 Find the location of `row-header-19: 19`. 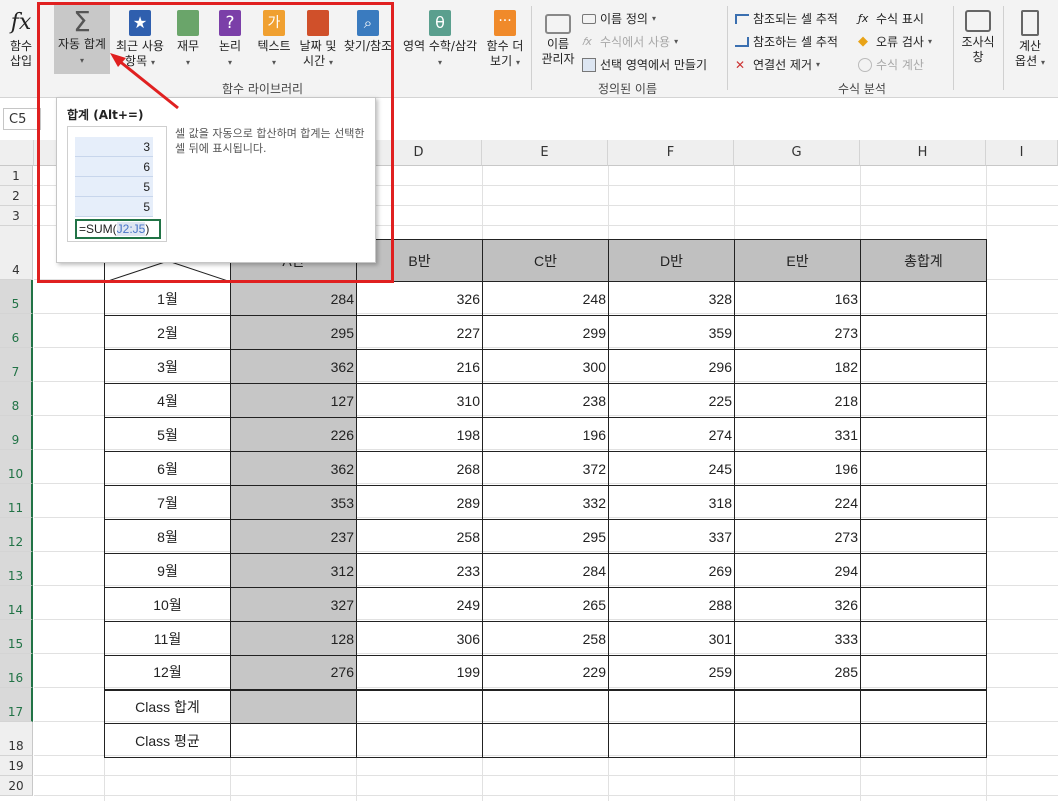

row-header-19: 19 is located at coordinates (16, 766).